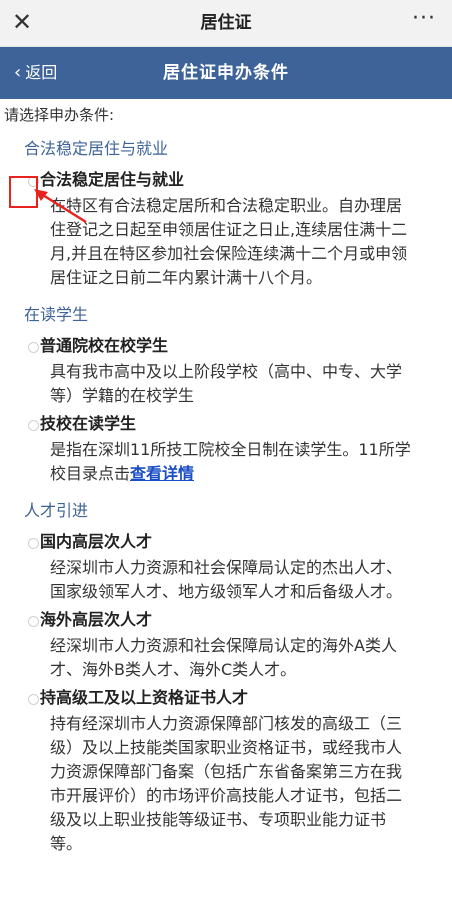 This screenshot has width=452, height=921. I want to click on condition-item: 技校在读学生 是指在深圳11所技工院校全日制在读学生。11所学校目录点击查看详情, so click(226, 449).